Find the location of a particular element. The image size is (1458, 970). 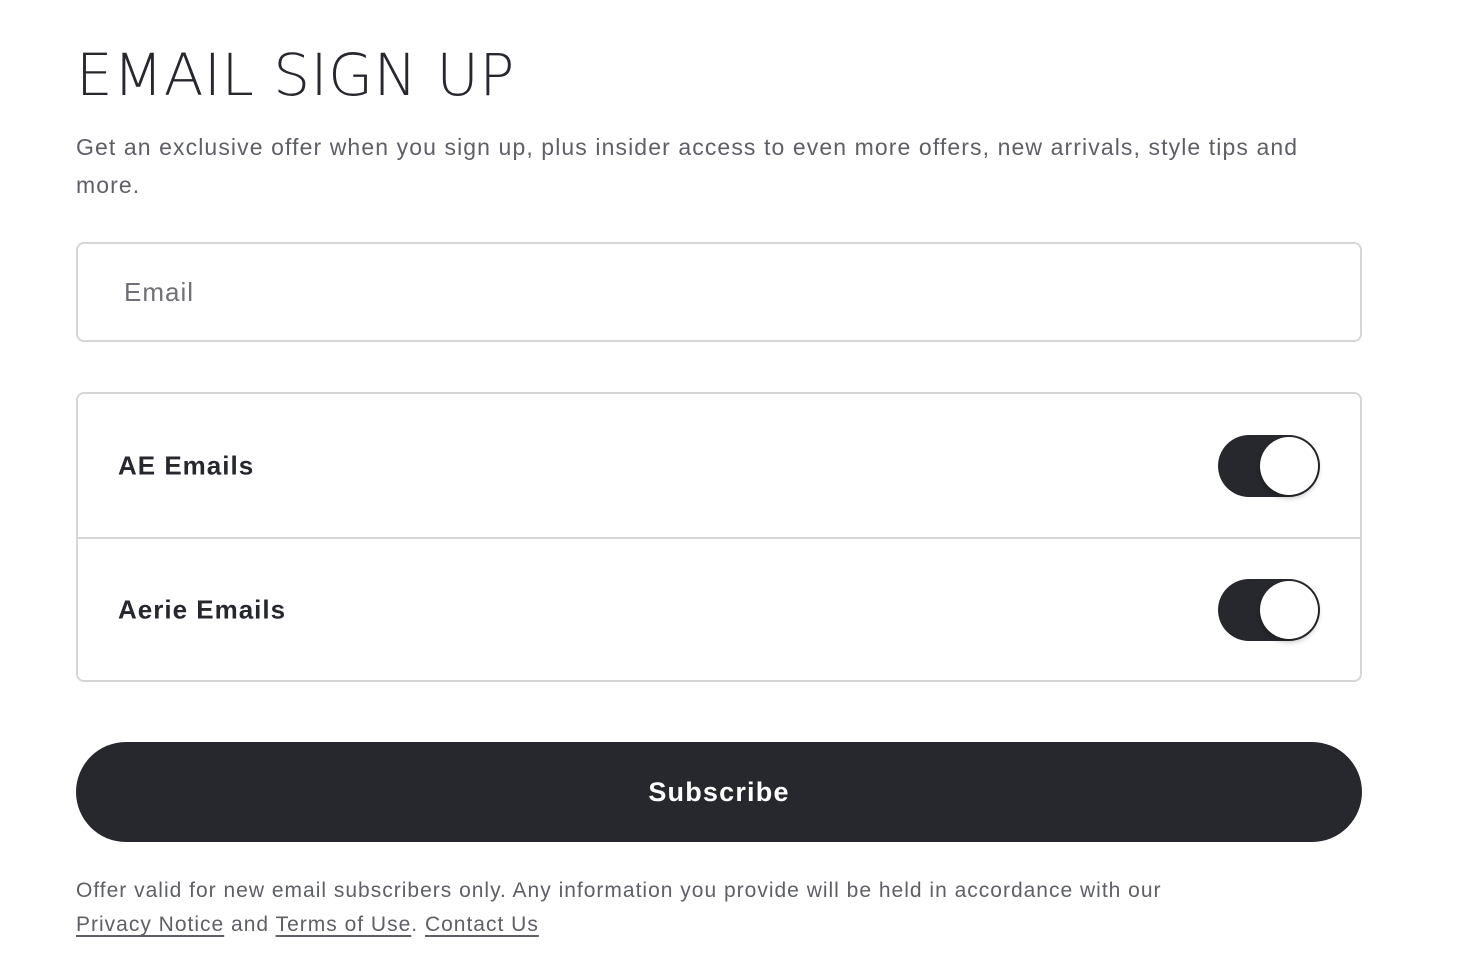

ae-emails-label: AE Emails is located at coordinates (186, 465).